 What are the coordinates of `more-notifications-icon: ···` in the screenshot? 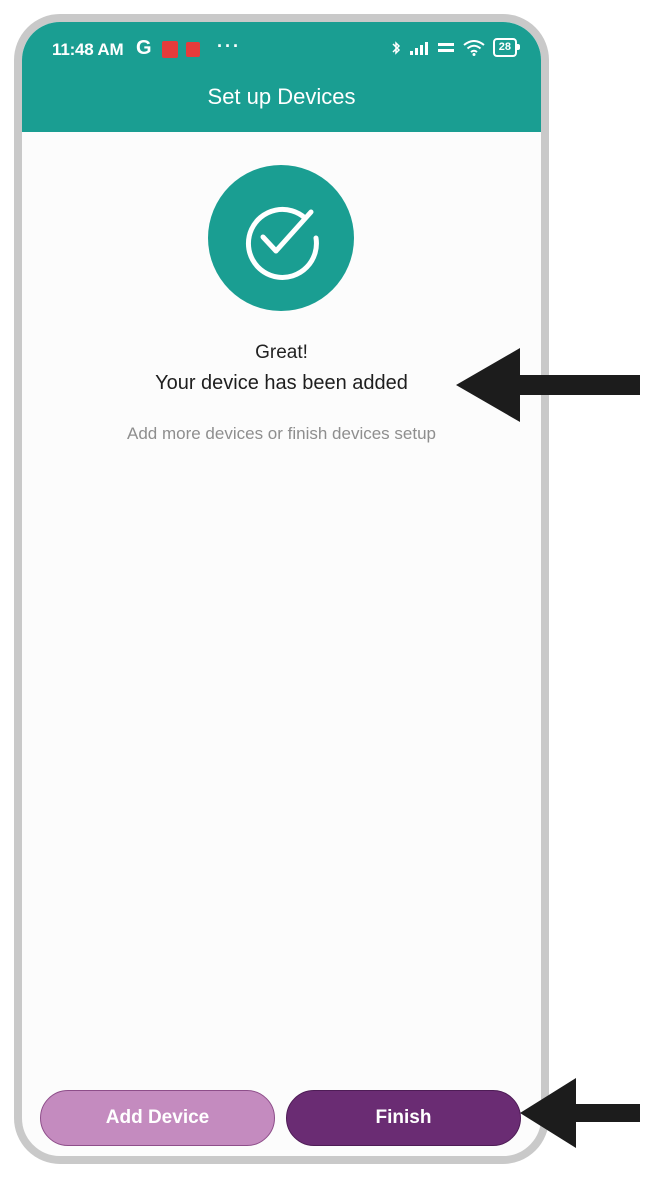 It's located at (229, 46).